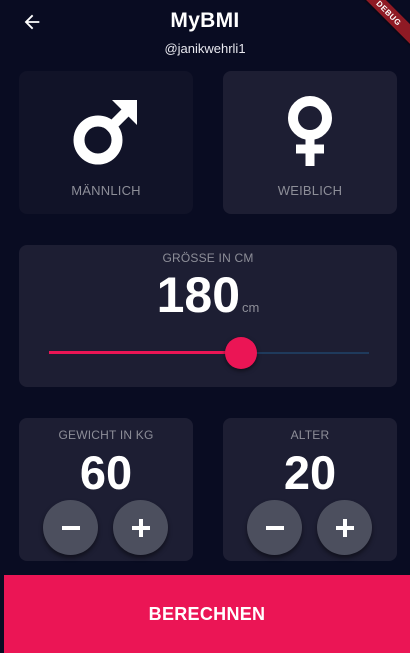 This screenshot has width=410, height=653. I want to click on weight-card: GEWICHT IN KG 60, so click(106, 489).